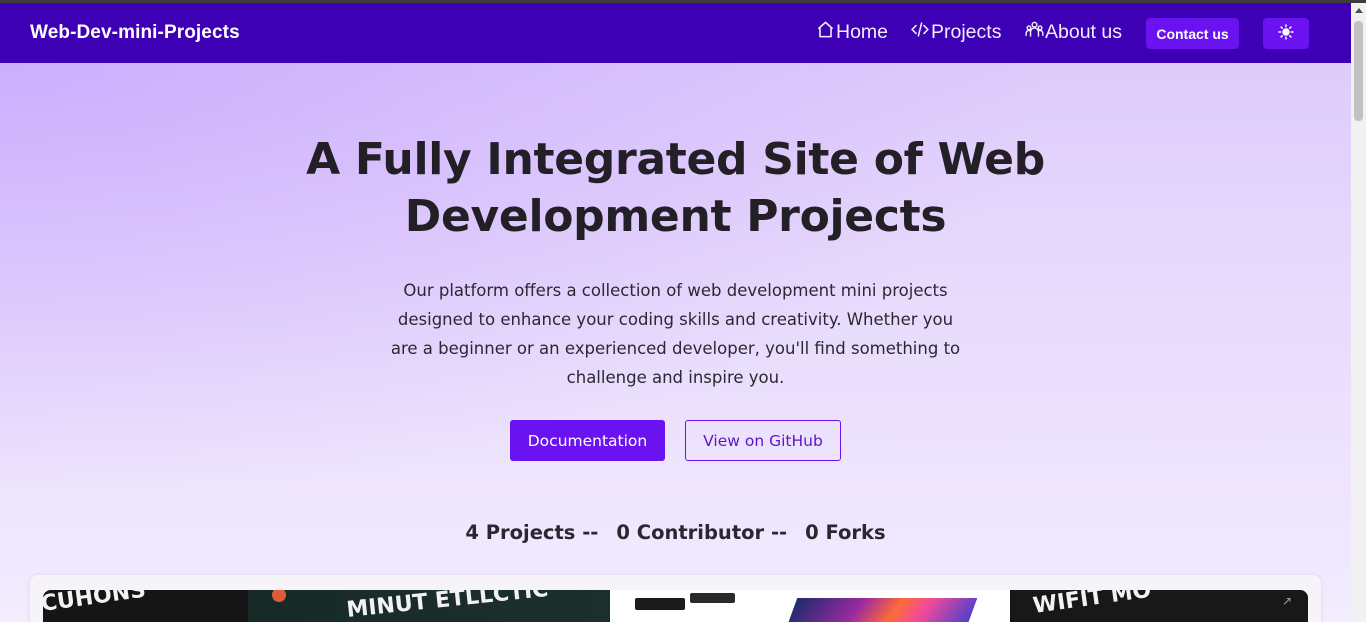 The height and width of the screenshot is (622, 1366). I want to click on gallery-tile: MINUT ETLLCTIC, so click(429, 606).